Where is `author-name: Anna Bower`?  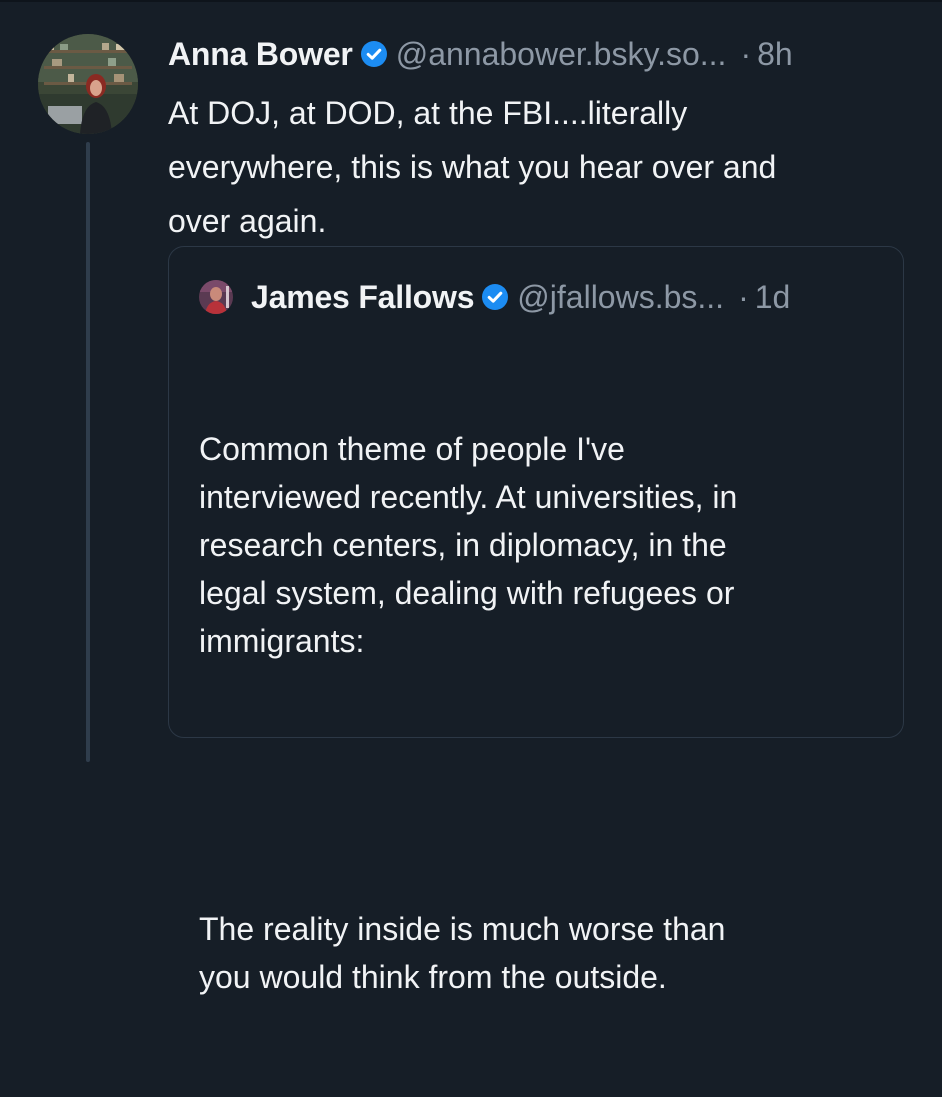 author-name: Anna Bower is located at coordinates (260, 54).